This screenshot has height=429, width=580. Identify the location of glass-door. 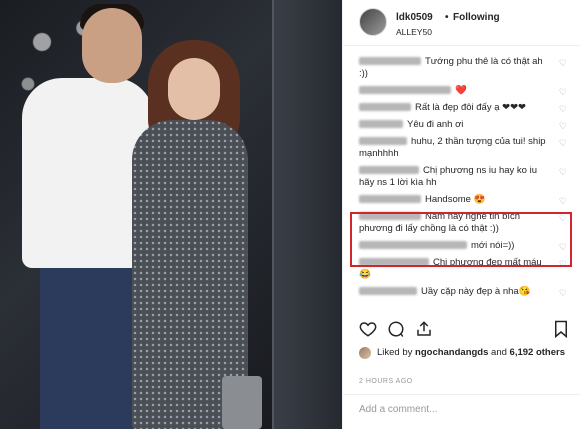
(307, 214).